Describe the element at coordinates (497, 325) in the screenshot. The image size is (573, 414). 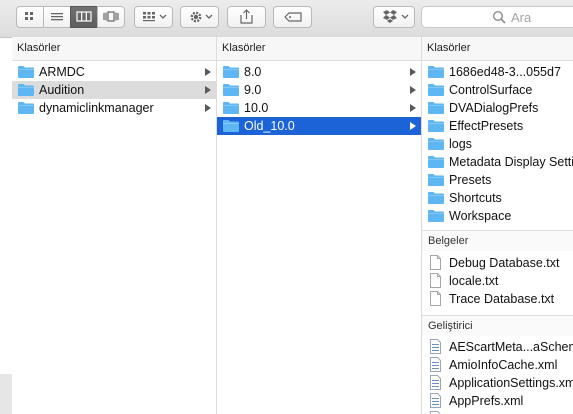
I see `section-header-developer: Geliştirici` at that location.